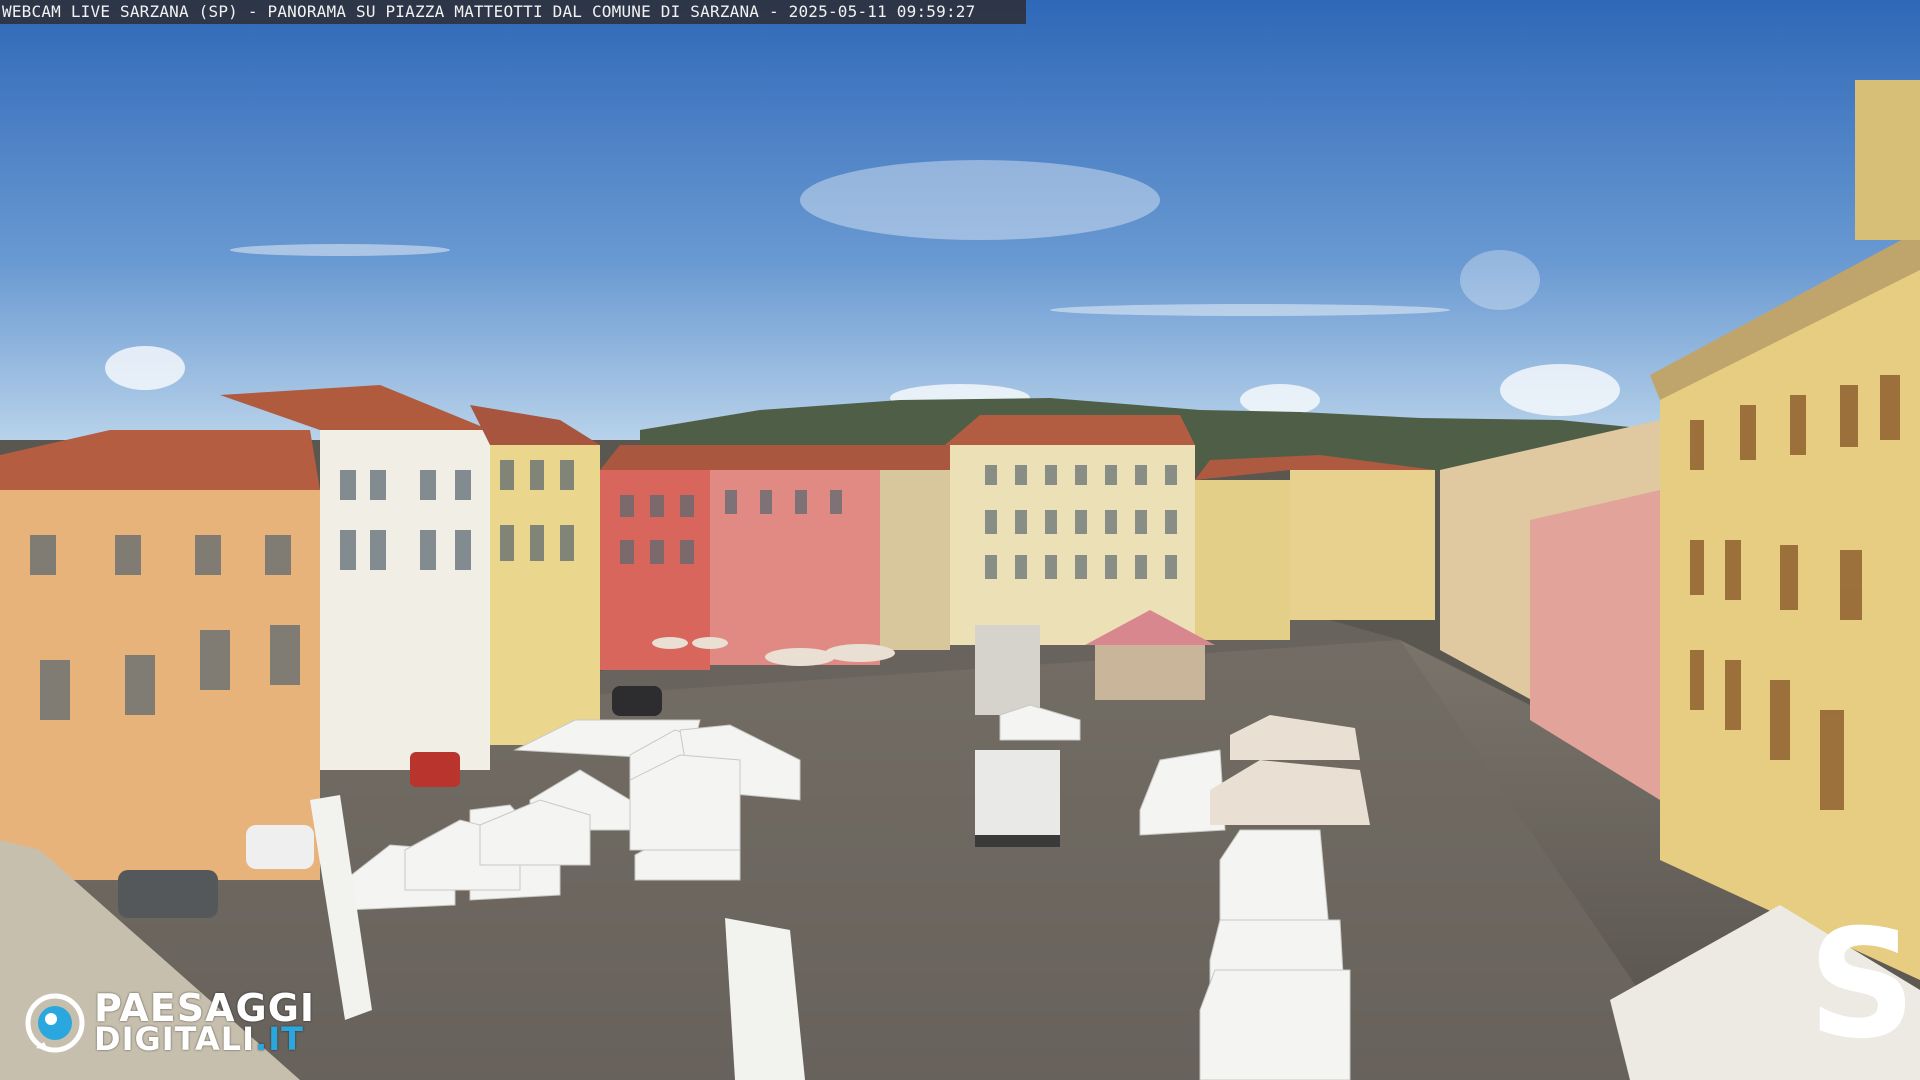 This screenshot has width=1920, height=1080. I want to click on sarzana-s-logo: S, so click(1862, 985).